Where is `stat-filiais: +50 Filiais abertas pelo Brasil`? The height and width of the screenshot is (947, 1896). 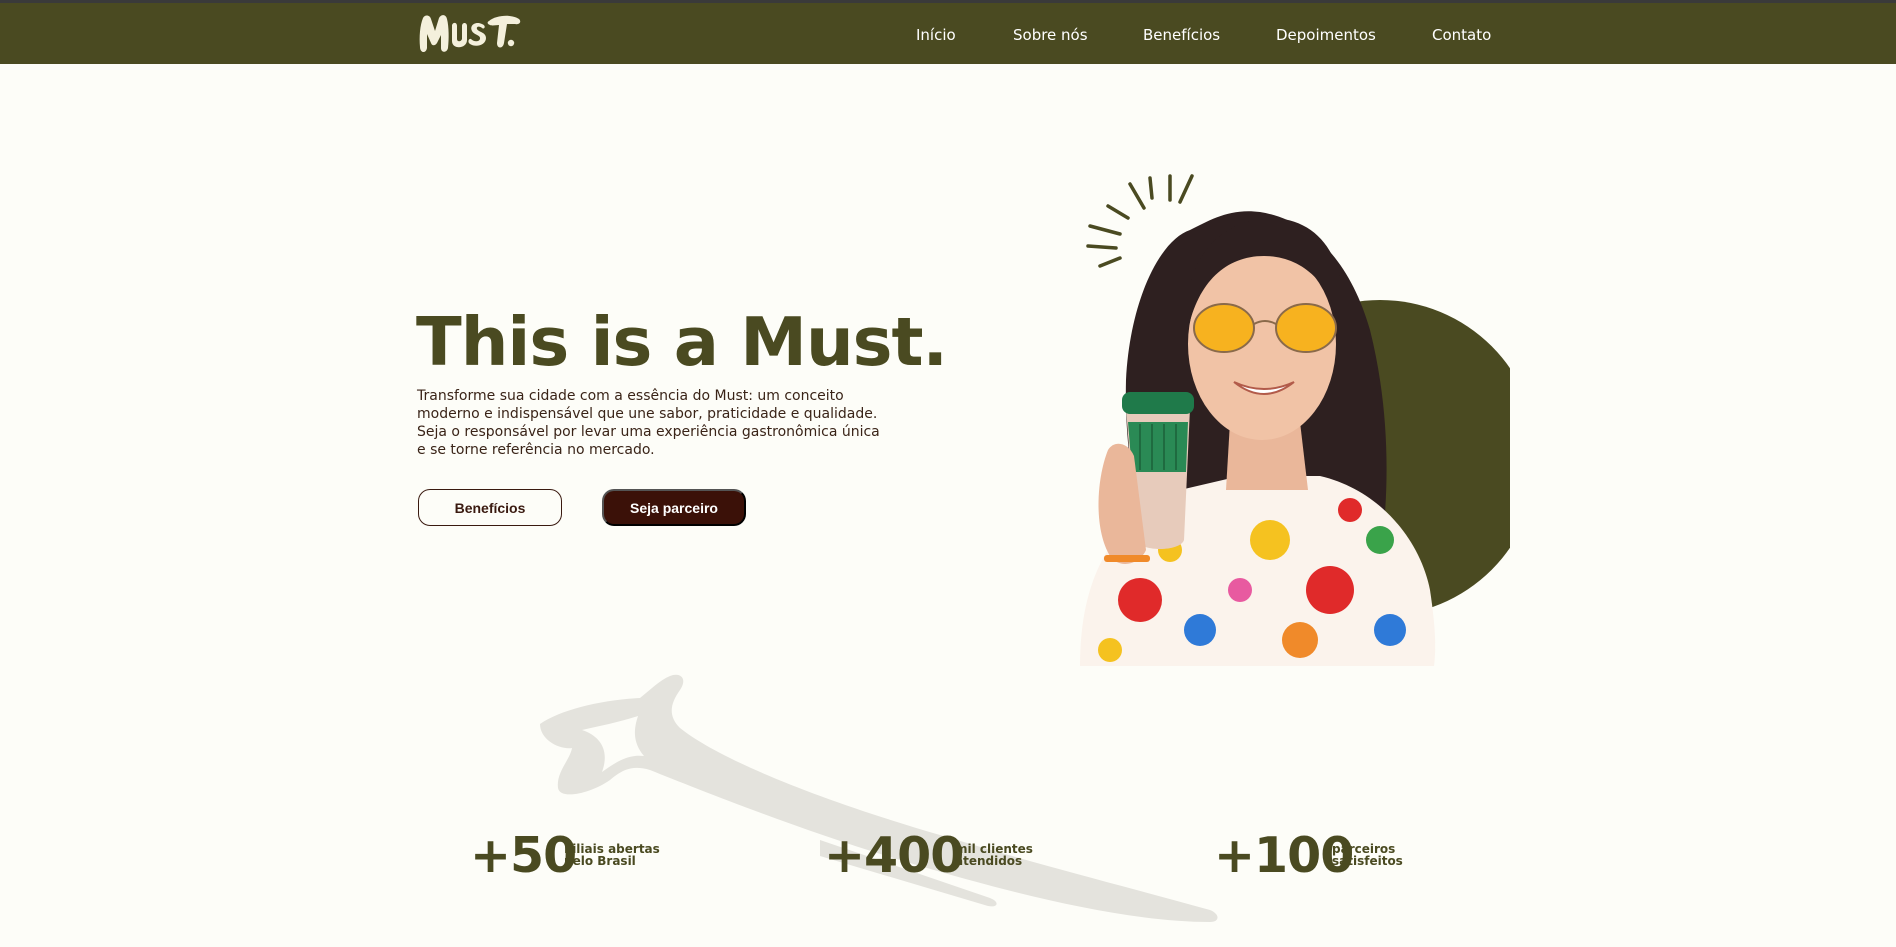 stat-filiais: +50 Filiais abertas pelo Brasil is located at coordinates (570, 856).